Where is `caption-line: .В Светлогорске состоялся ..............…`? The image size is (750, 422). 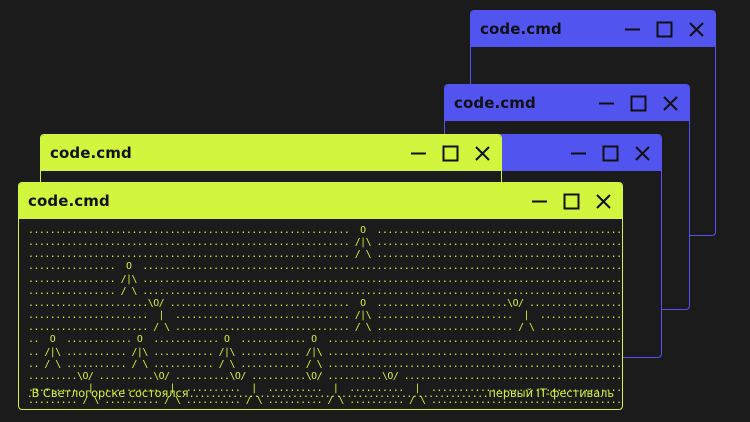
caption-line: .В Светлогорске состоялся ..............… is located at coordinates (321, 393).